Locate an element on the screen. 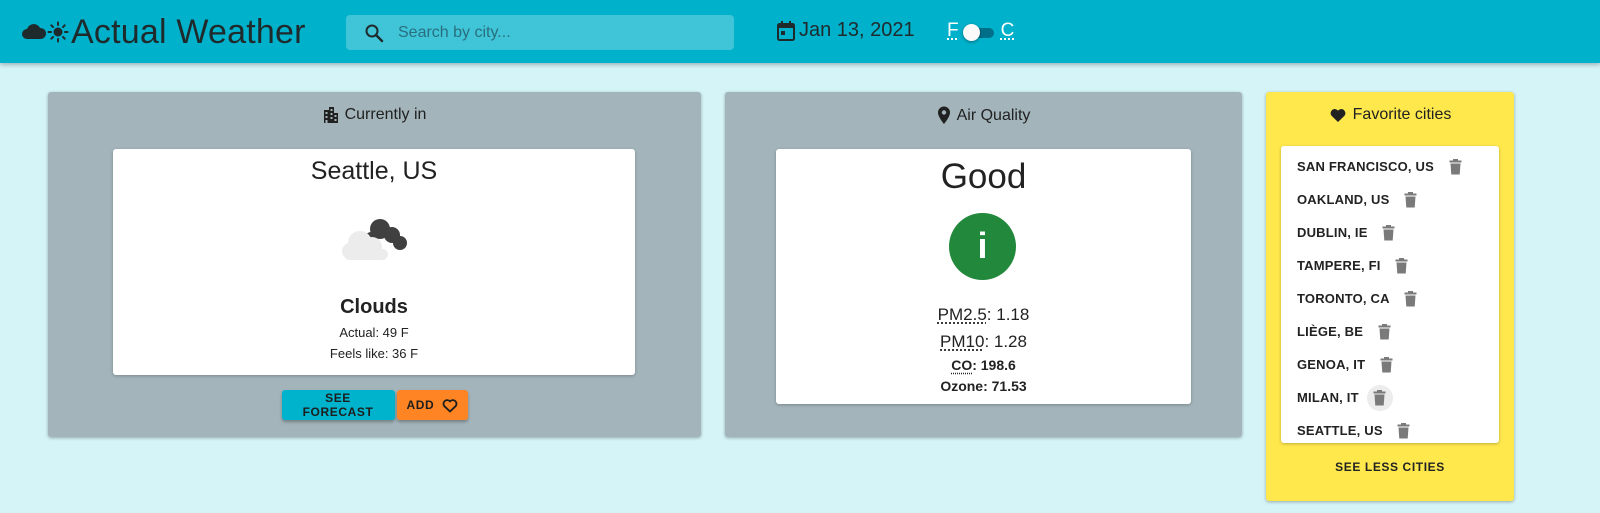 This screenshot has height=513, width=1600. heading-text: Currently in is located at coordinates (385, 114).